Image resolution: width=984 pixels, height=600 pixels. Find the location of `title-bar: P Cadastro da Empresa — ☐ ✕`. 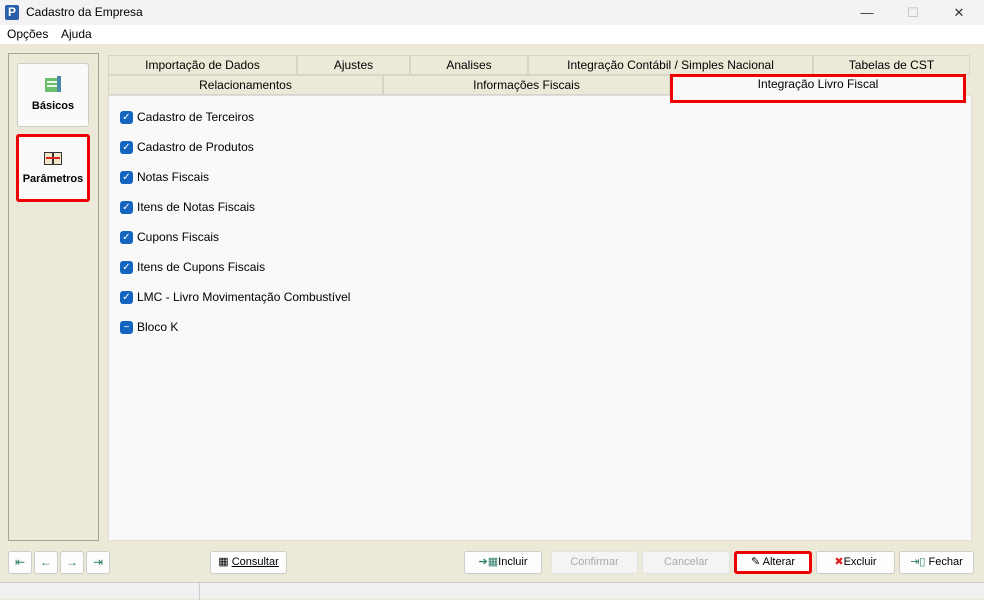

title-bar: P Cadastro da Empresa — ☐ ✕ is located at coordinates (492, 12).